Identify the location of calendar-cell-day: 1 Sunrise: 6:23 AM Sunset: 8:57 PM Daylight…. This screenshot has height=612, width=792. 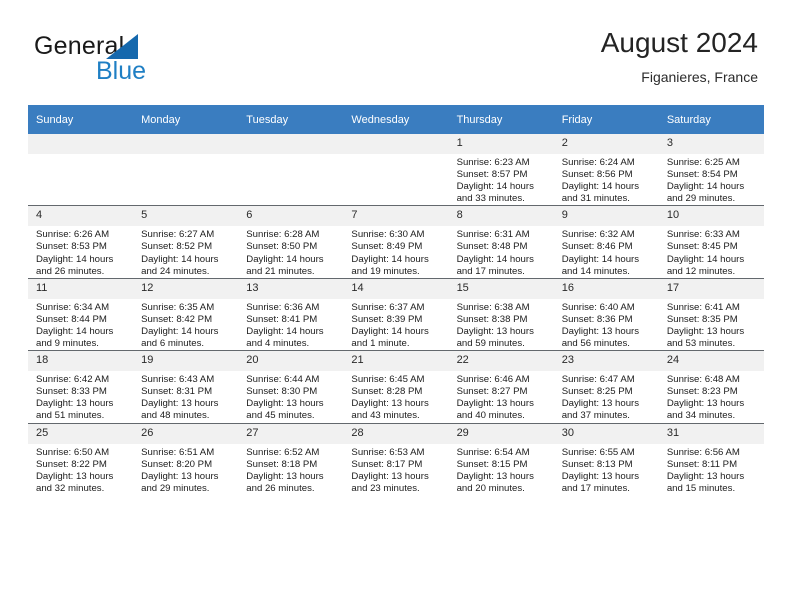
(501, 170).